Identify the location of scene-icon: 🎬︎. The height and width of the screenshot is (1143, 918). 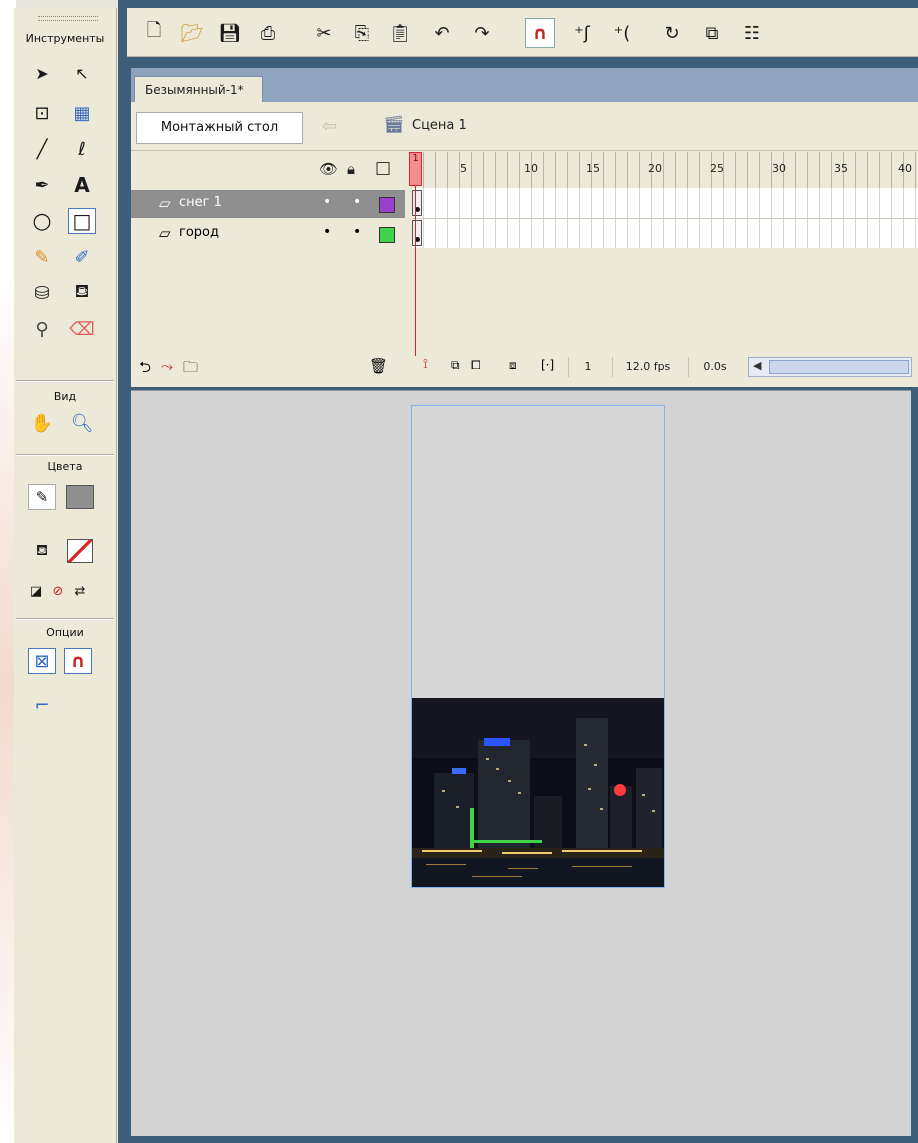
(394, 125).